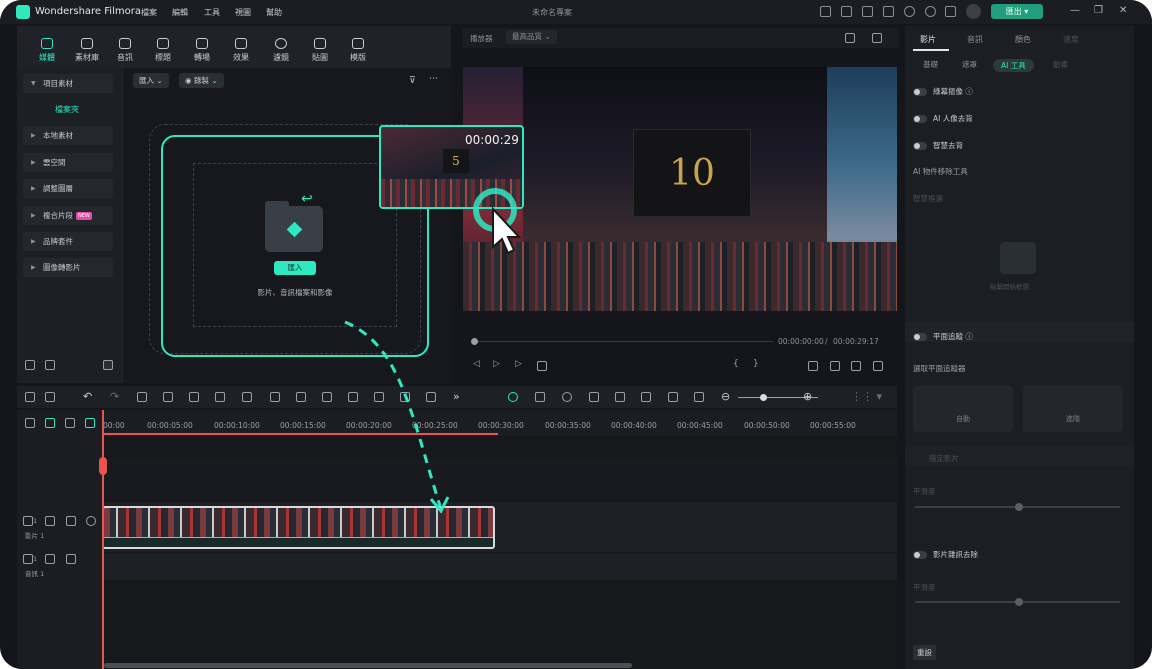 This screenshot has height=669, width=1152. What do you see at coordinates (393, 413) in the screenshot?
I see `dashed-path` at bounding box center [393, 413].